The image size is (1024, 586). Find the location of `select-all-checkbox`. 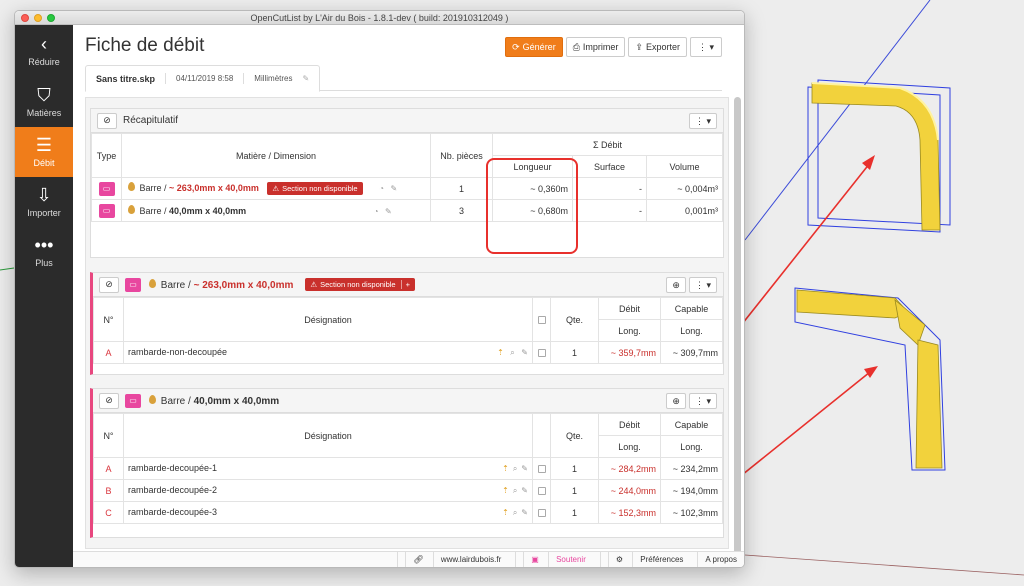

select-all-checkbox is located at coordinates (541, 320).